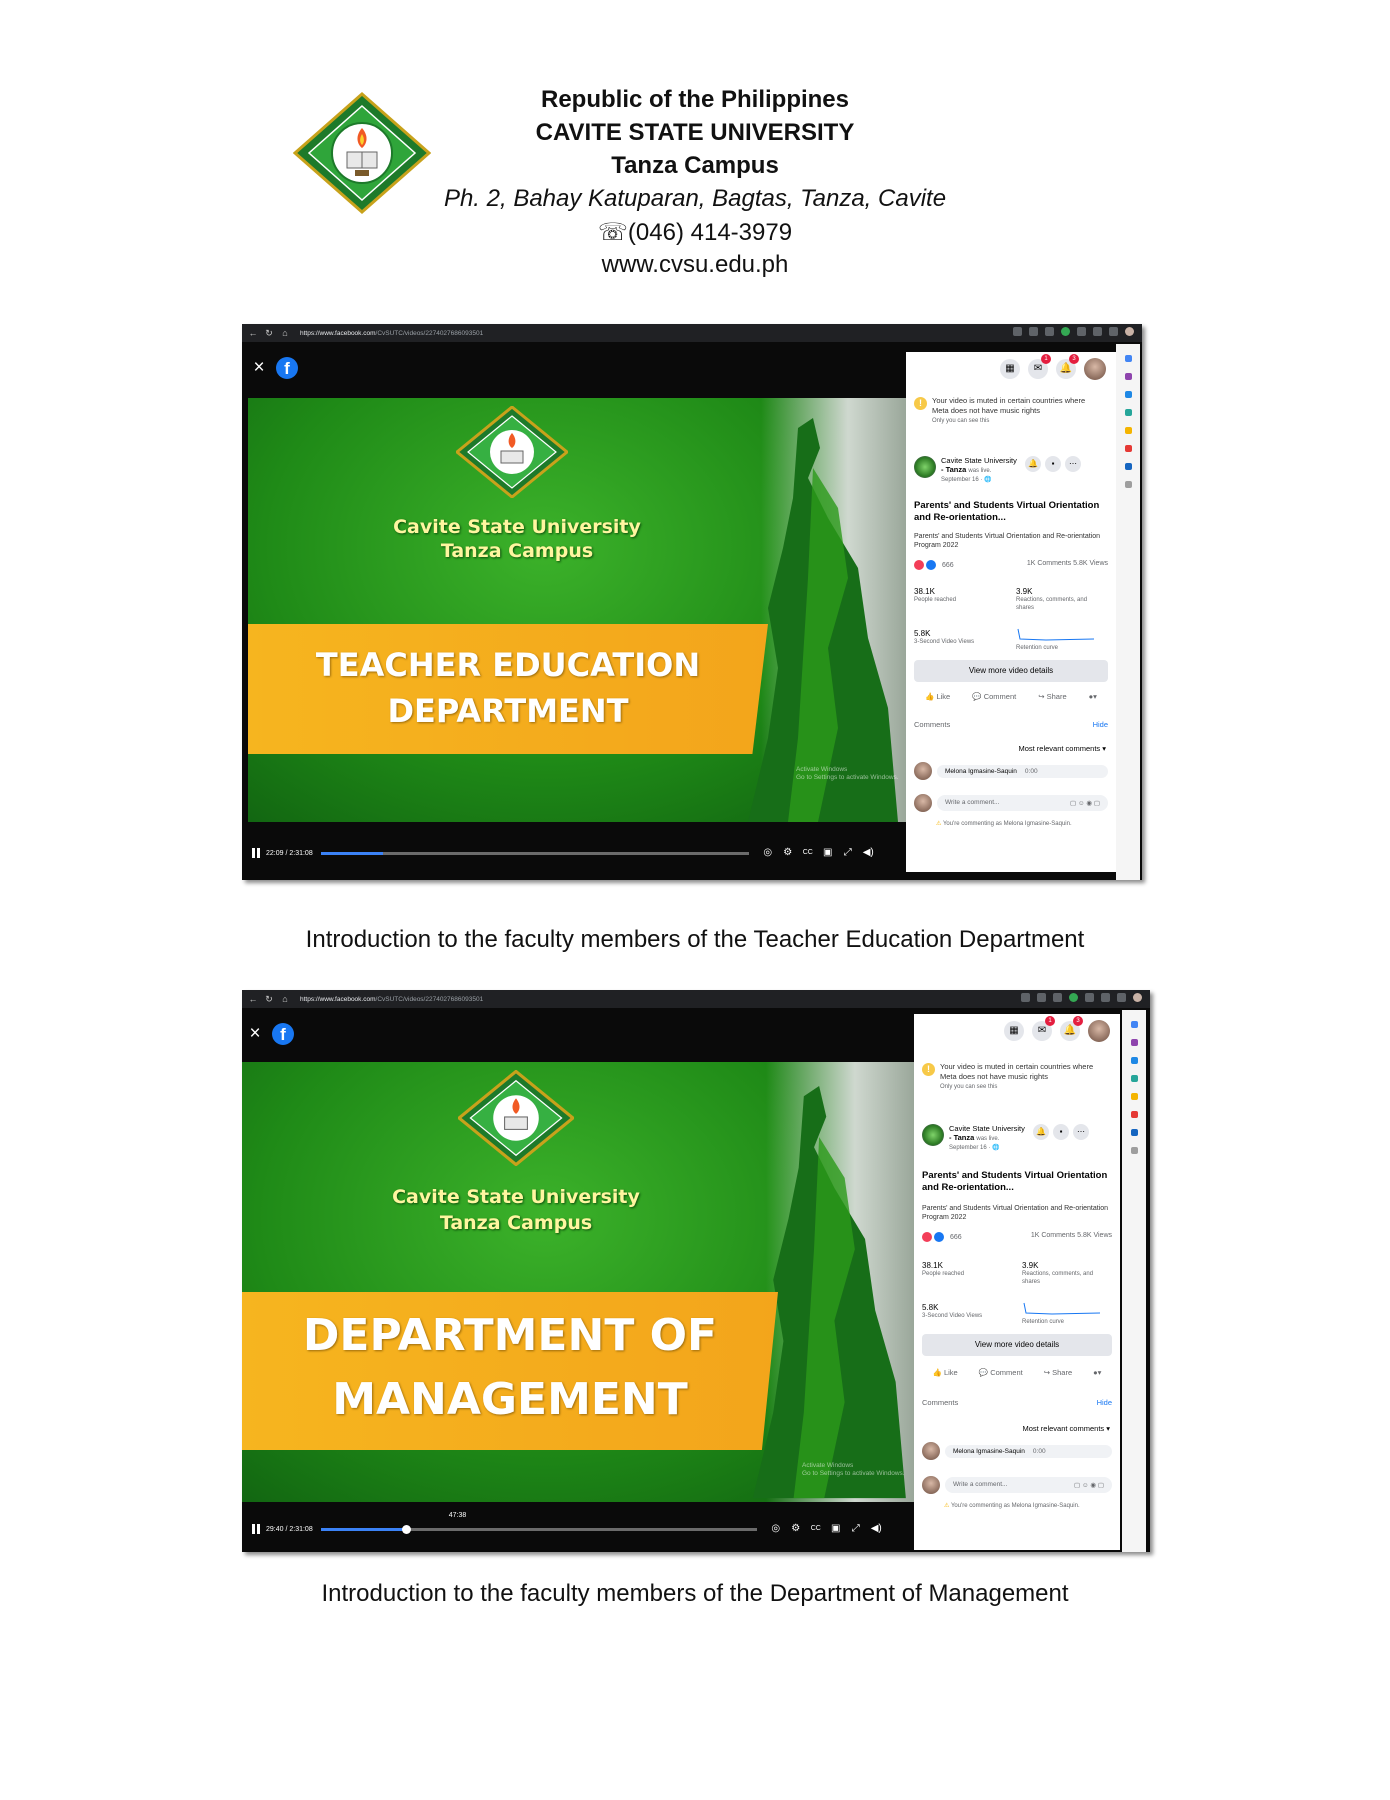 The height and width of the screenshot is (1800, 1390). I want to click on page-name: Cavite State University, so click(988, 1128).